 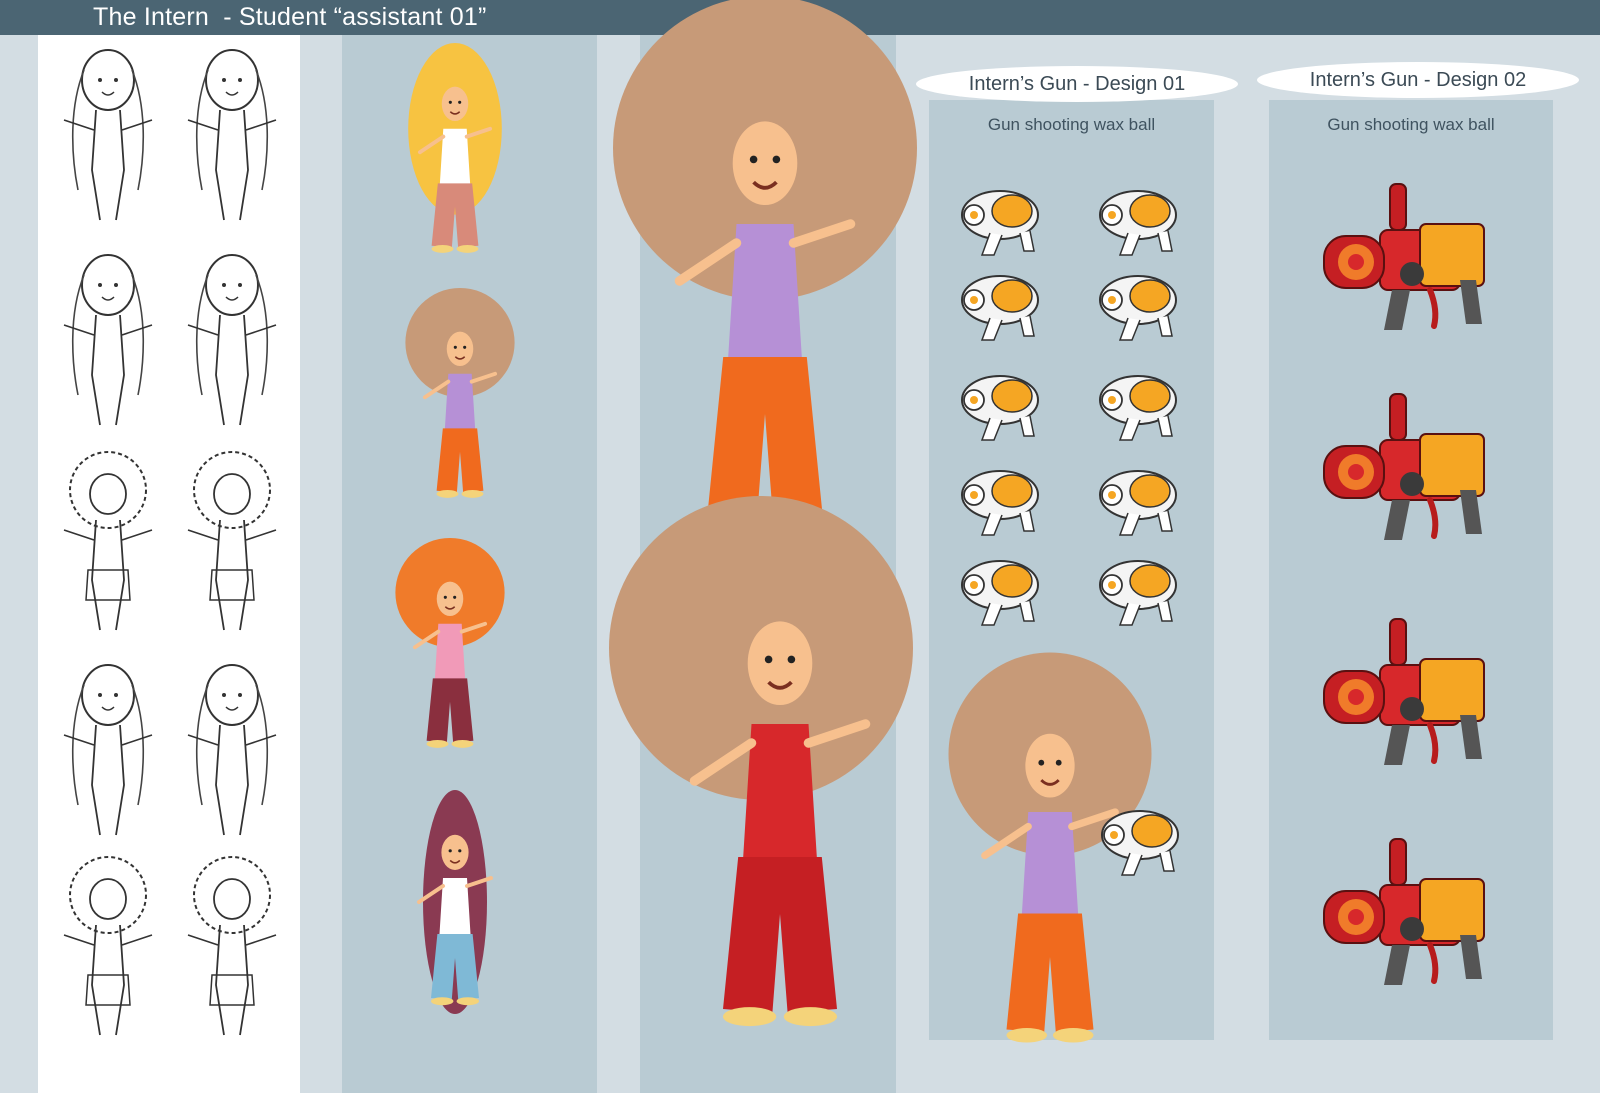 What do you see at coordinates (170, 542) in the screenshot?
I see `character-sketches` at bounding box center [170, 542].